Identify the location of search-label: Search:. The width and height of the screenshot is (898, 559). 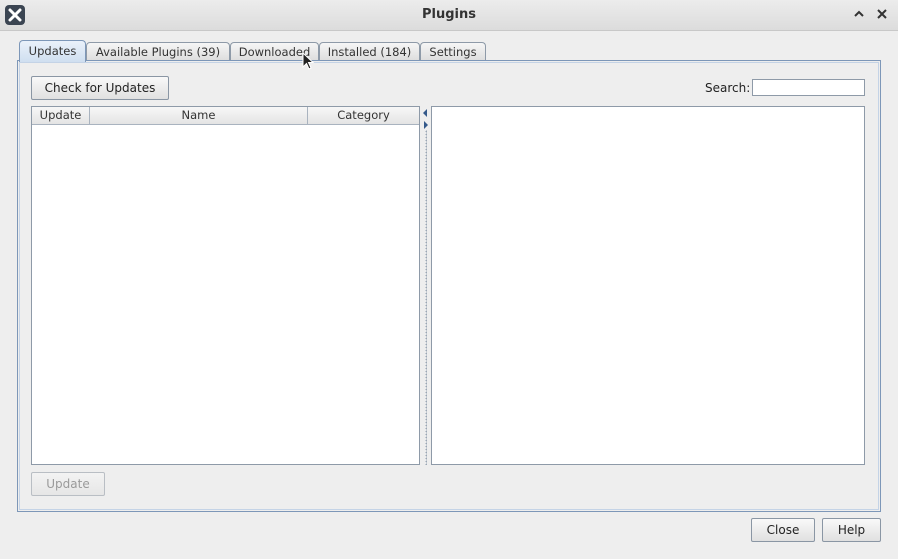
(728, 88).